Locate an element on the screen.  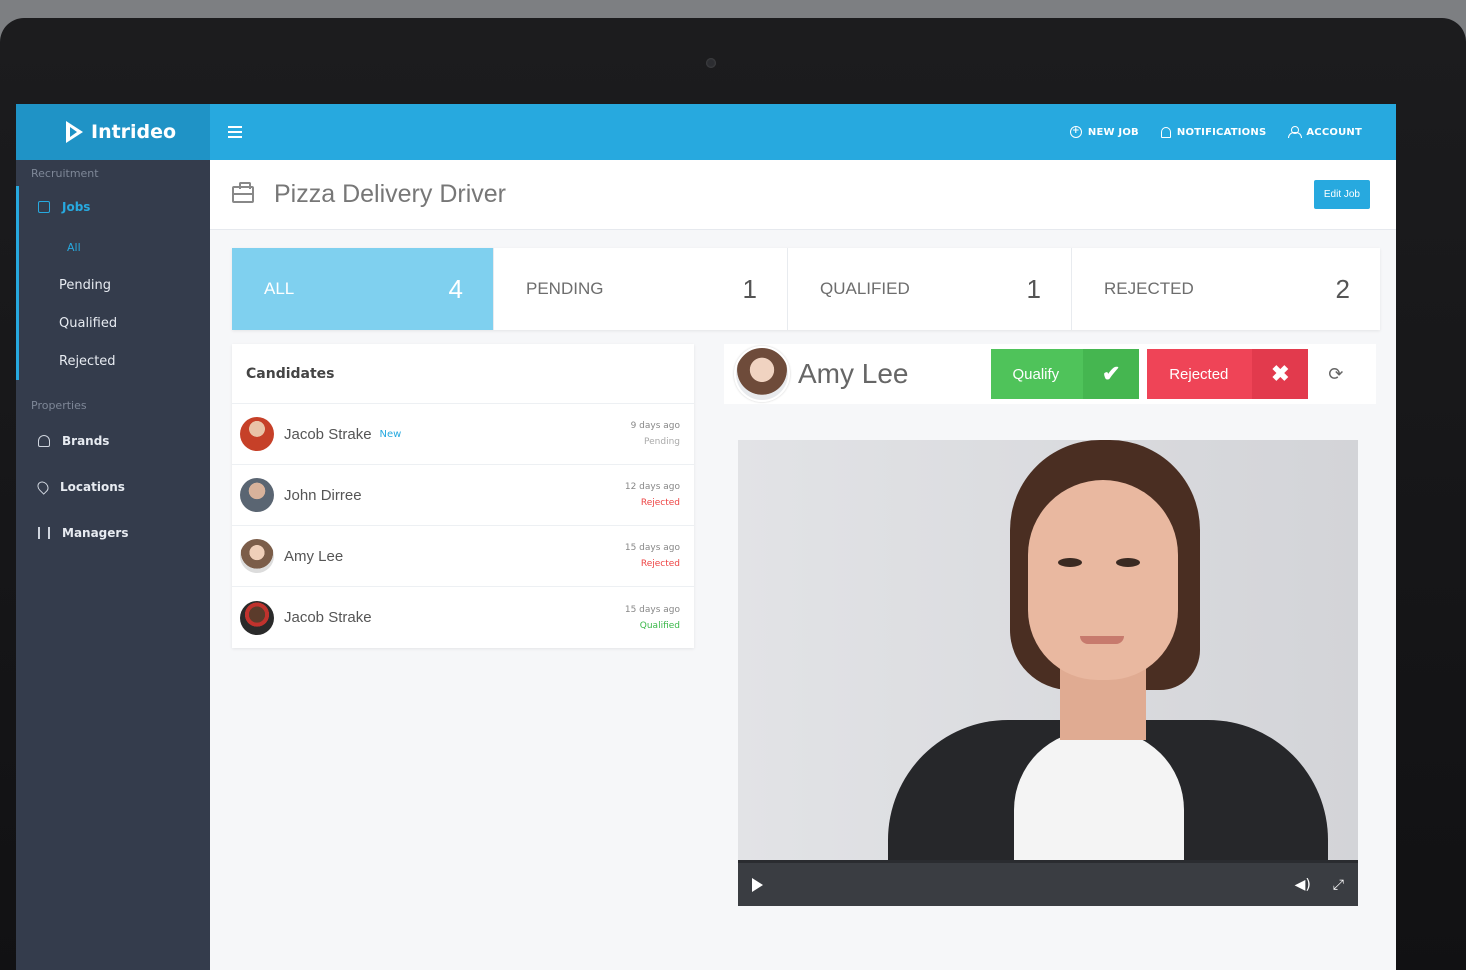
managers-icon is located at coordinates (44, 533).